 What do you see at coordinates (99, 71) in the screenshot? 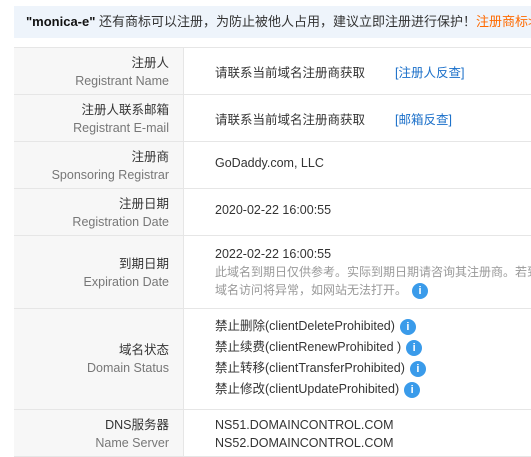
I see `label-registrant: 注册人 Registrant Name` at bounding box center [99, 71].